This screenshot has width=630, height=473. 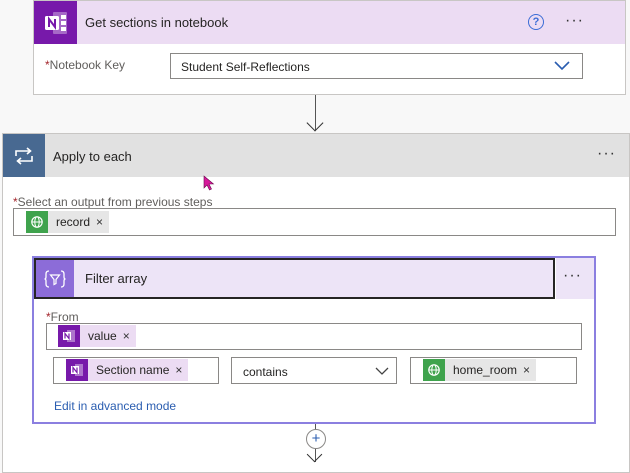 What do you see at coordinates (245, 67) in the screenshot?
I see `notebook-key-value: Student Self-Reflections` at bounding box center [245, 67].